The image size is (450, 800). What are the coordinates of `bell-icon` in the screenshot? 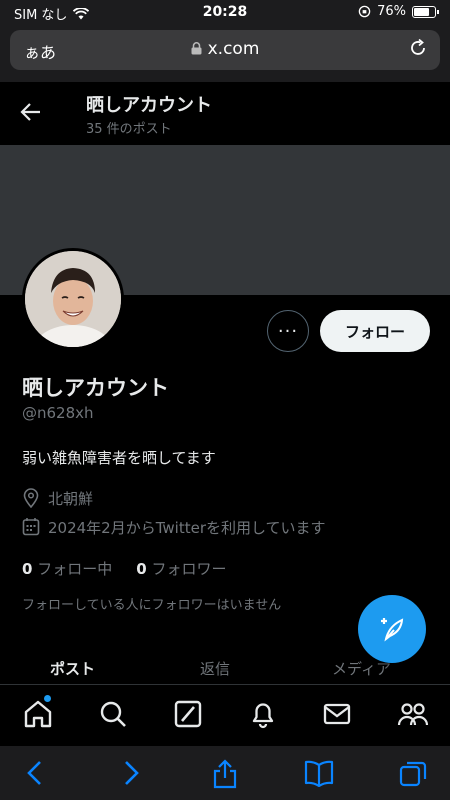 It's located at (263, 714).